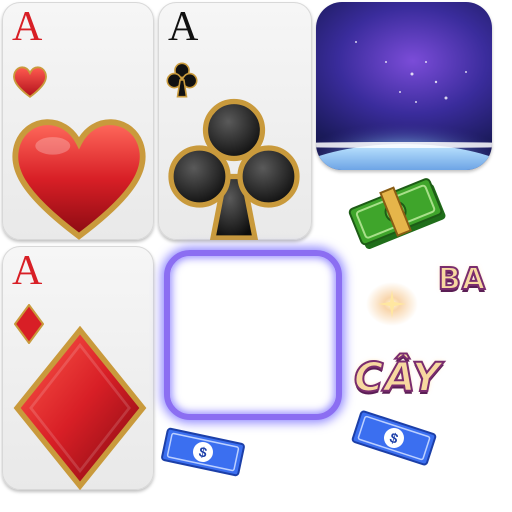 The height and width of the screenshot is (512, 512). Describe the element at coordinates (392, 304) in the screenshot. I see `sparkle-icon` at that location.